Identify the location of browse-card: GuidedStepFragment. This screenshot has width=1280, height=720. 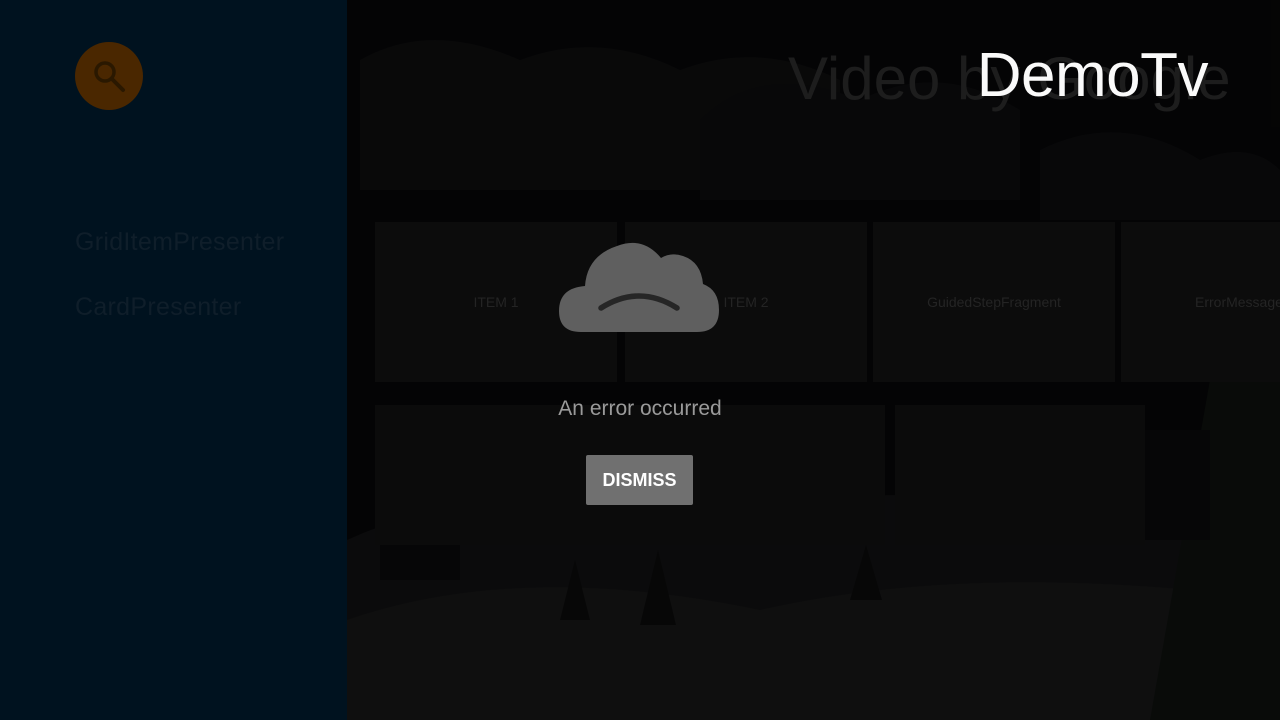
(994, 302).